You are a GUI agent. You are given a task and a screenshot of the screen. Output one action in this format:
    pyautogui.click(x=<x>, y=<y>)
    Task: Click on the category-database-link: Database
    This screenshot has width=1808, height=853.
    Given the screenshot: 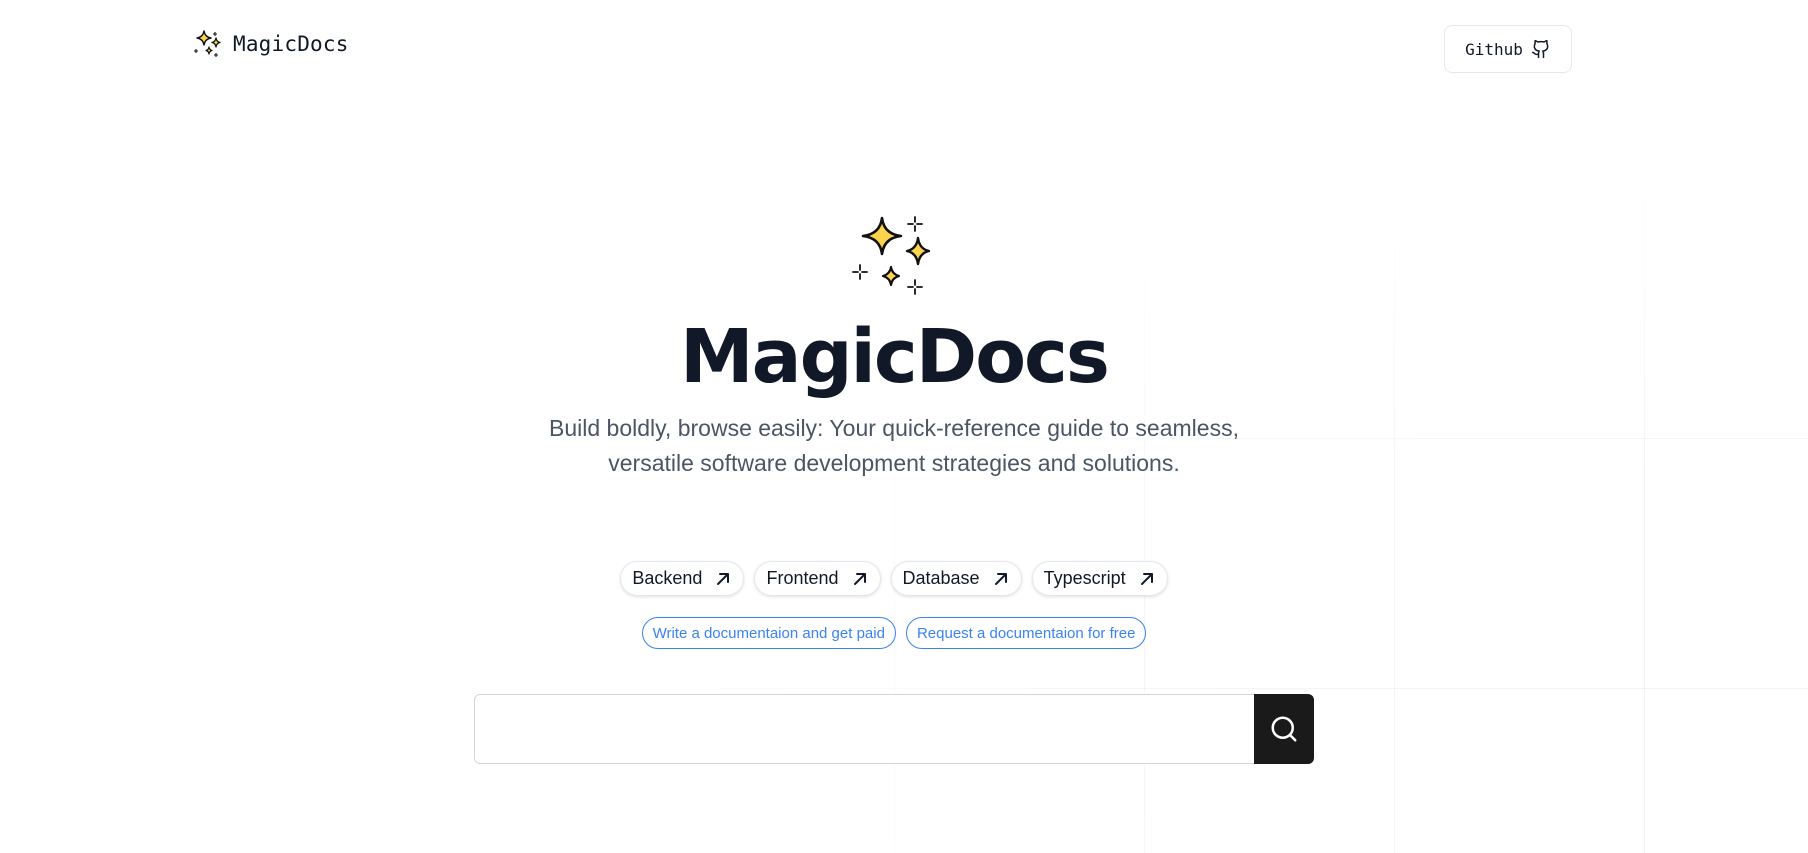 What is the action you would take?
    pyautogui.click(x=956, y=578)
    